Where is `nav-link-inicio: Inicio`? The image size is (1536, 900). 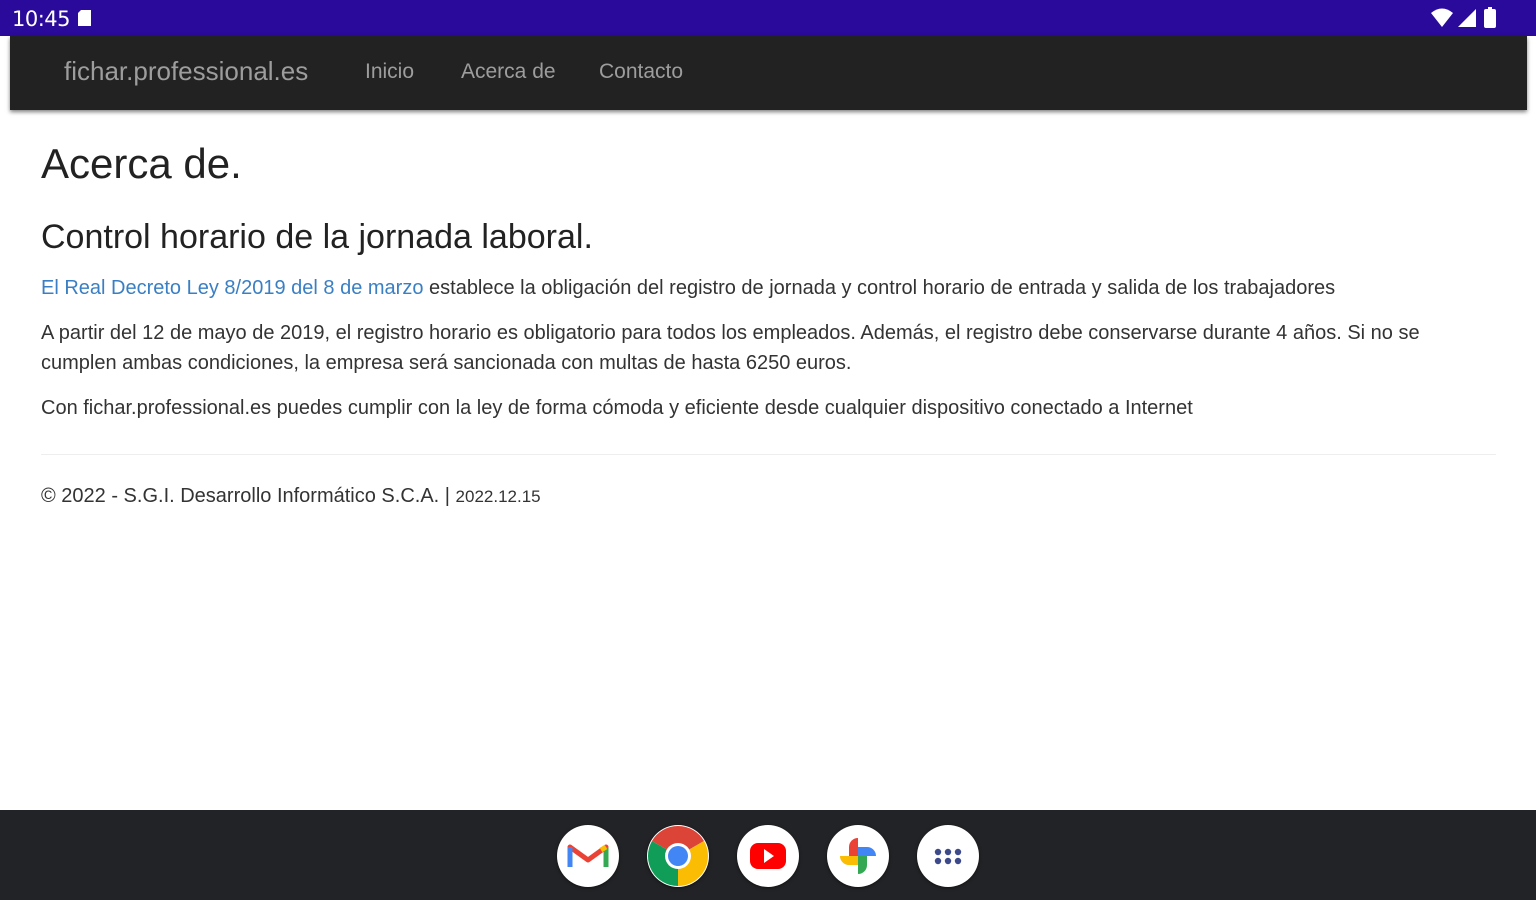
nav-link-inicio: Inicio is located at coordinates (389, 72).